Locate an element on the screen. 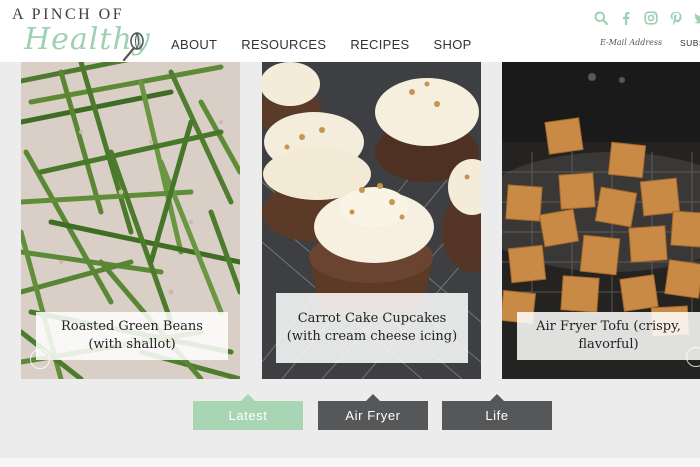 The width and height of the screenshot is (700, 467). site-logo: A PINCH OF Healthy is located at coordinates (82, 34).